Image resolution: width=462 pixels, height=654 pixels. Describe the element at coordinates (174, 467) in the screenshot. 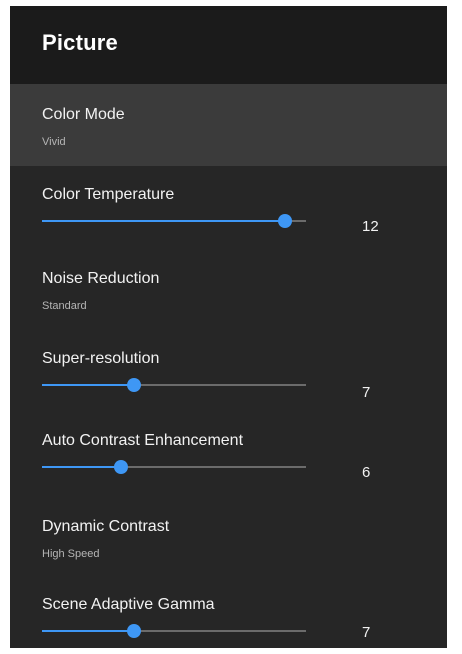

I see `auto-contrast-enhancement-slider` at that location.